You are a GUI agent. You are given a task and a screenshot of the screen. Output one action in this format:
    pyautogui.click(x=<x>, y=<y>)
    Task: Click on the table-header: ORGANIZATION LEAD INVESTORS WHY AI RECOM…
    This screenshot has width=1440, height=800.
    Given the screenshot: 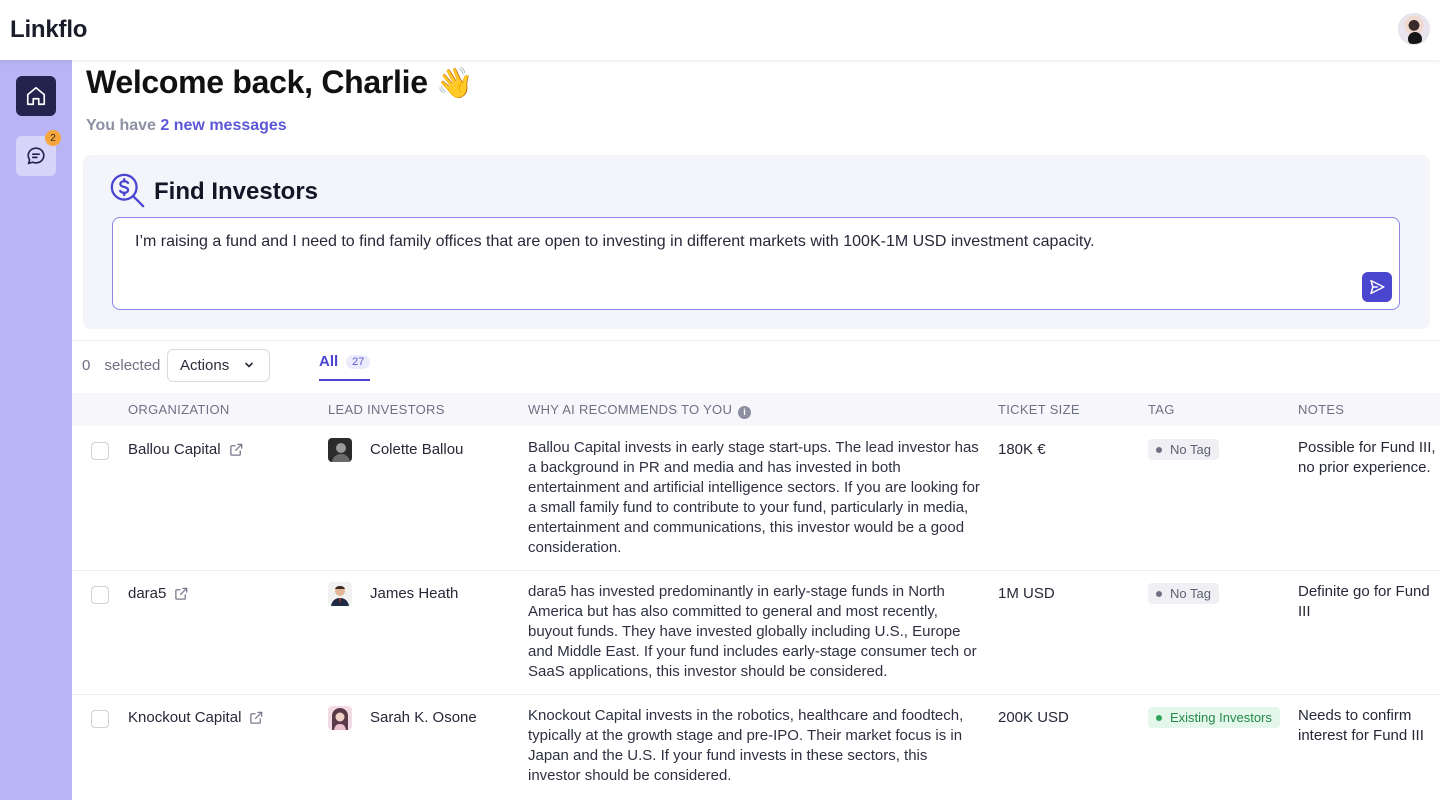 What is the action you would take?
    pyautogui.click(x=756, y=409)
    